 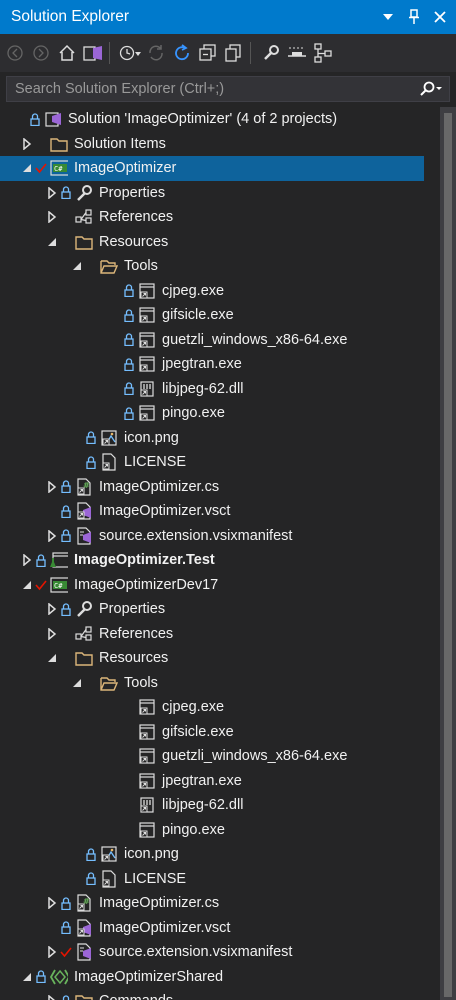 I want to click on back-icon, so click(x=15, y=53).